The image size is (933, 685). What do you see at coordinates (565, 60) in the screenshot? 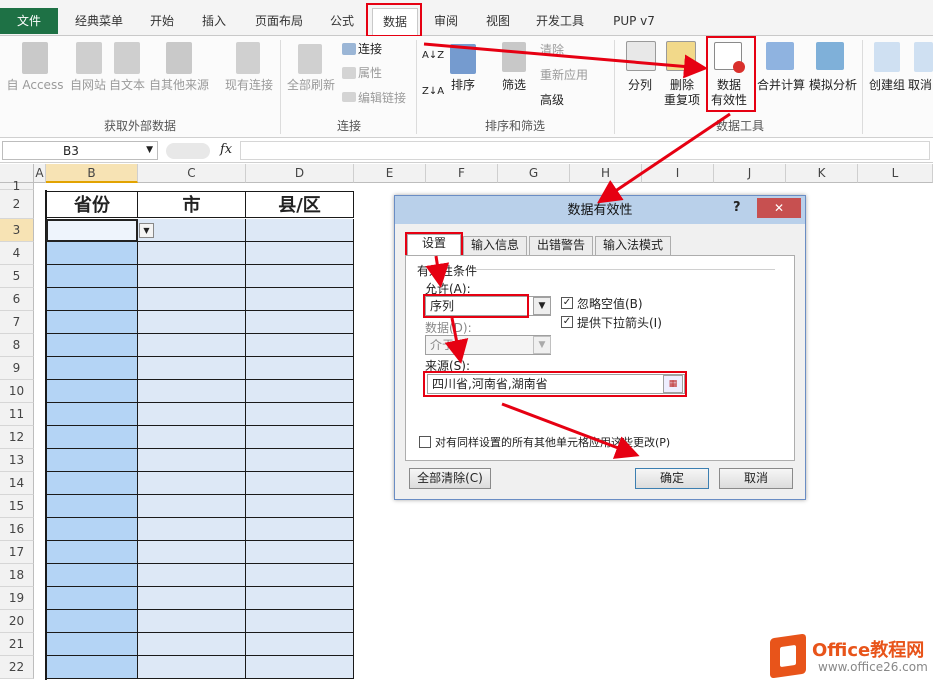
I see `arrow-to-validation` at bounding box center [565, 60].